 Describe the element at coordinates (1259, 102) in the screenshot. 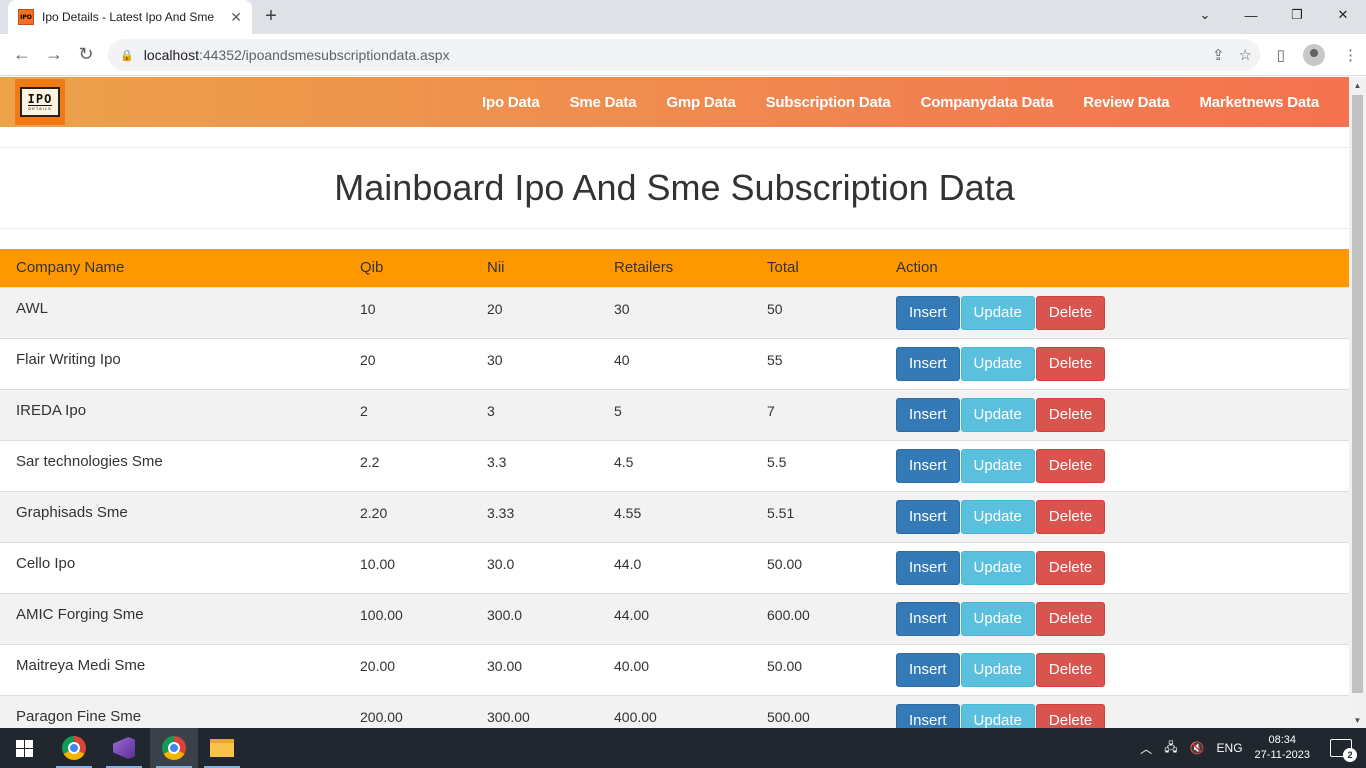

I see `nav-marketnews-data: Marketnews Data` at that location.